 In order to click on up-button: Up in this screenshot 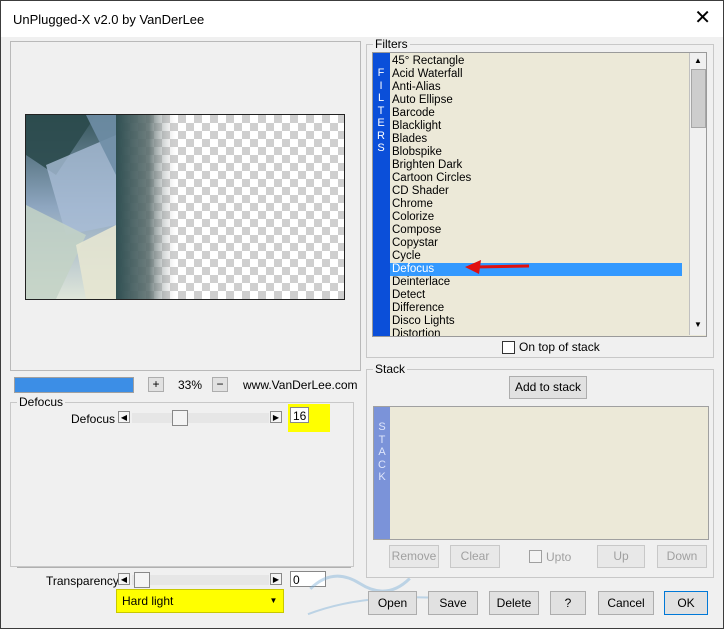, I will do `click(621, 556)`.